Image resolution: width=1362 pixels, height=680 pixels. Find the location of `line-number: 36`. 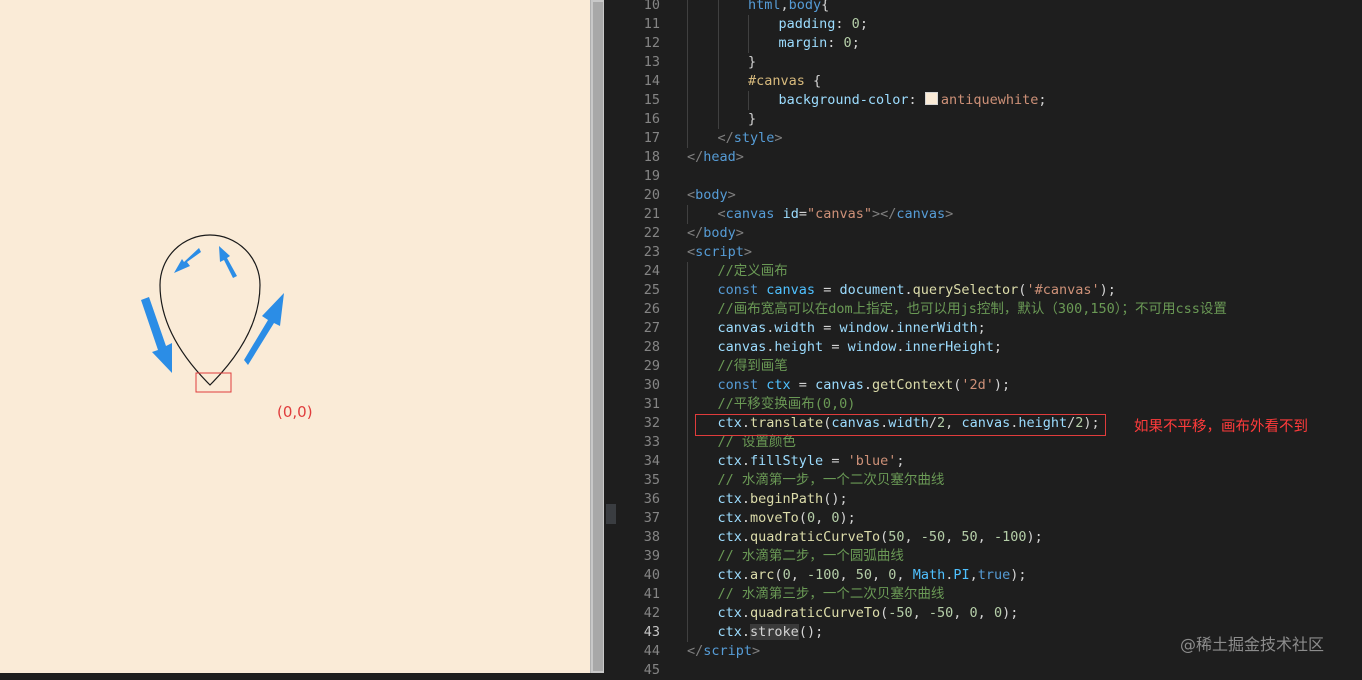

line-number: 36 is located at coordinates (651, 499).